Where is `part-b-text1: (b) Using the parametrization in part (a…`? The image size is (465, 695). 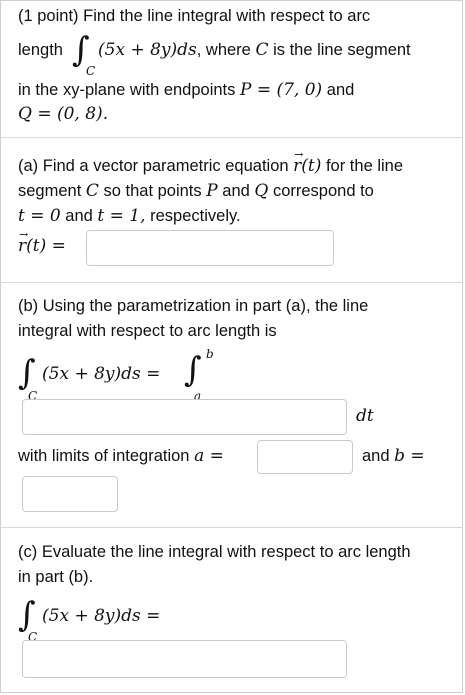
part-b-text1: (b) Using the parametrization in part (a… is located at coordinates (193, 306).